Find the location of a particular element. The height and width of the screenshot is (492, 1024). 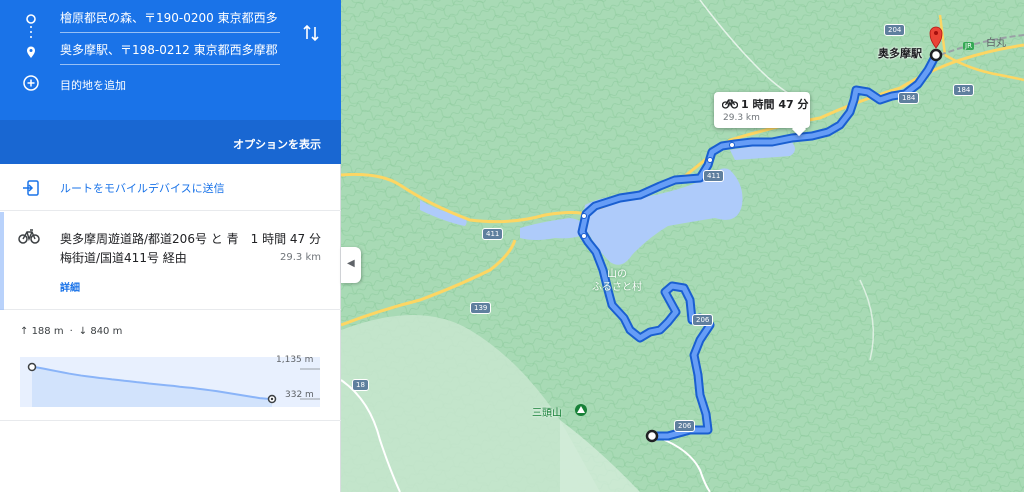

route-end-marker is located at coordinates (936, 55).